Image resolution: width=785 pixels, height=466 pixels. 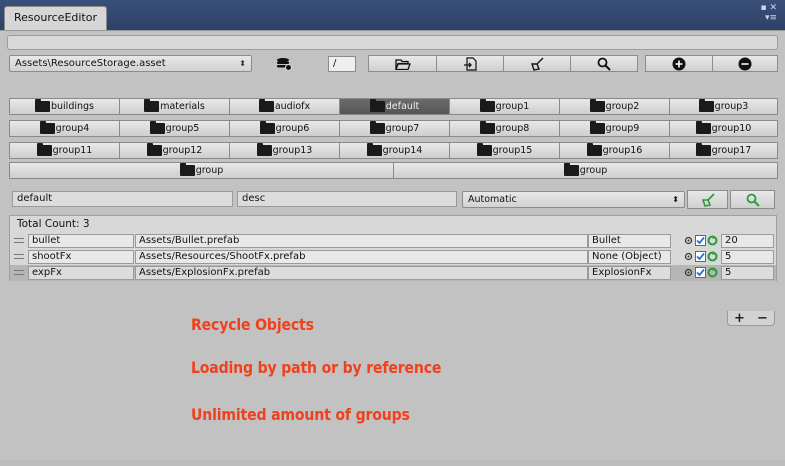 What do you see at coordinates (347, 199) in the screenshot?
I see `group-desc-field: desc` at bounding box center [347, 199].